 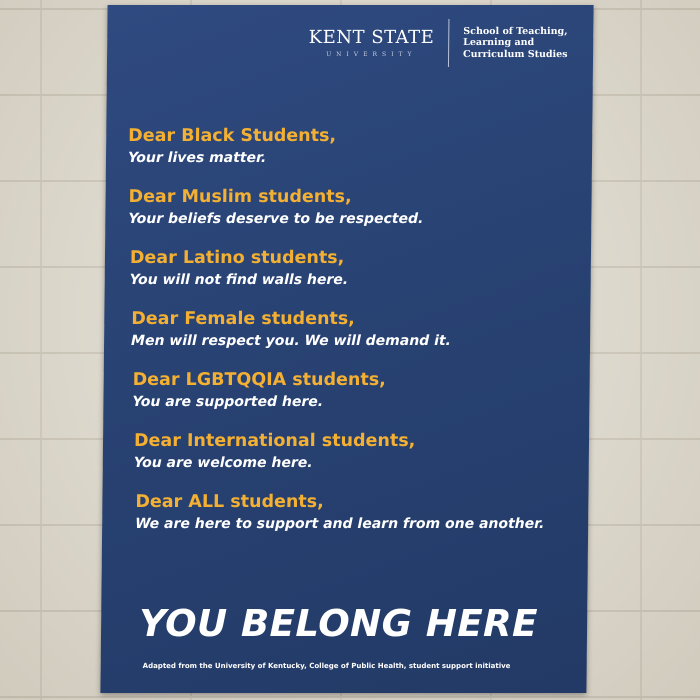 What do you see at coordinates (239, 280) in the screenshot?
I see `message-body: You will not find walls here.` at bounding box center [239, 280].